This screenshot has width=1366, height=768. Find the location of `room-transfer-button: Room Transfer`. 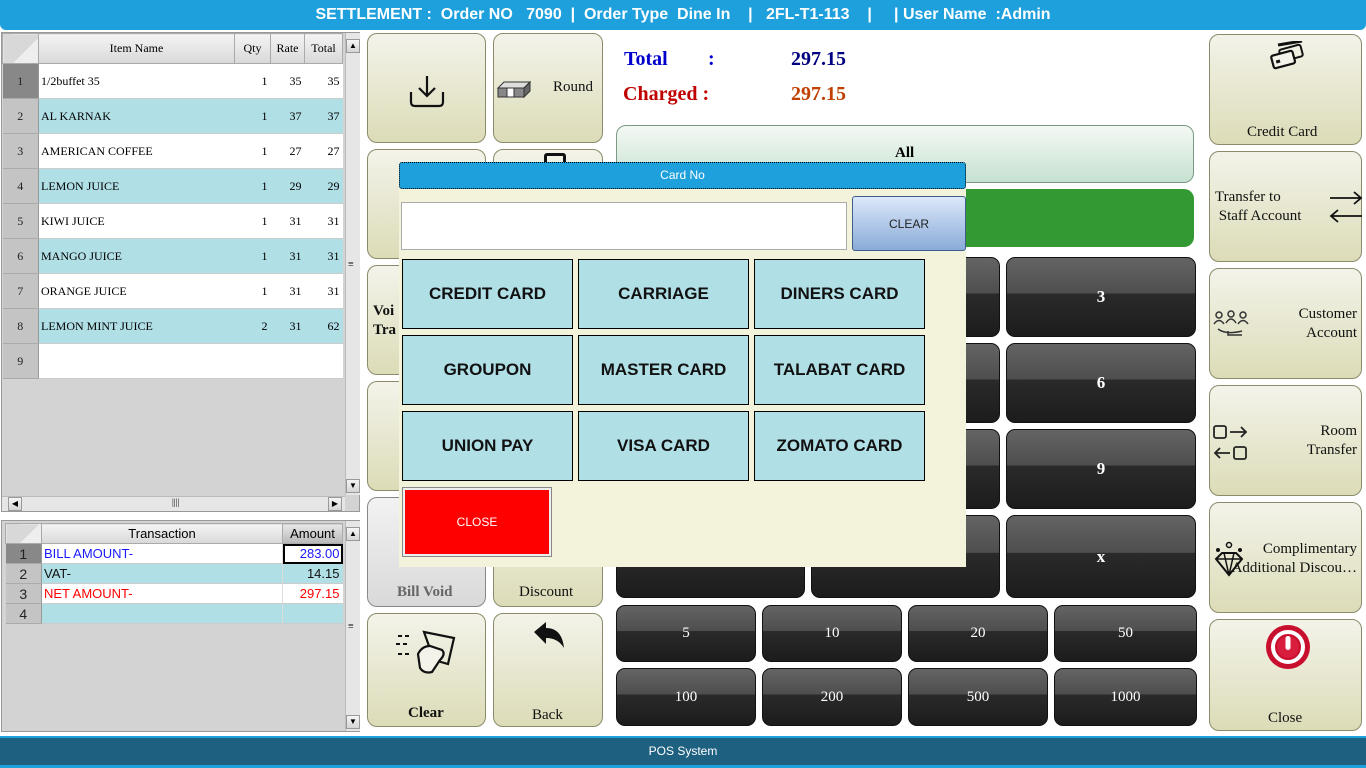

room-transfer-button: Room Transfer is located at coordinates (1285, 440).